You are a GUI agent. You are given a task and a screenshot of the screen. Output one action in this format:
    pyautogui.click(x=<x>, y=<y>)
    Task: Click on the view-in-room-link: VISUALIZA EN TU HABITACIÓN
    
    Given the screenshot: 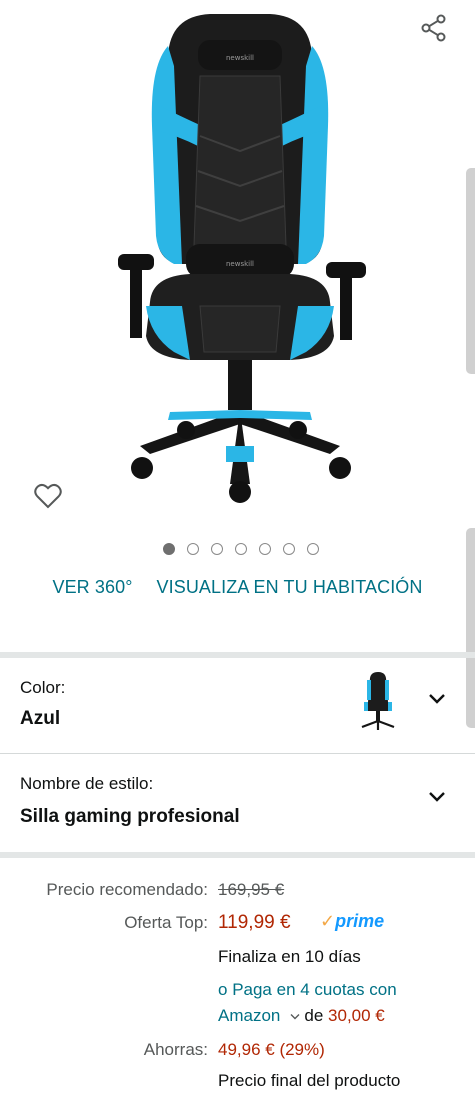 What is the action you would take?
    pyautogui.click(x=290, y=587)
    